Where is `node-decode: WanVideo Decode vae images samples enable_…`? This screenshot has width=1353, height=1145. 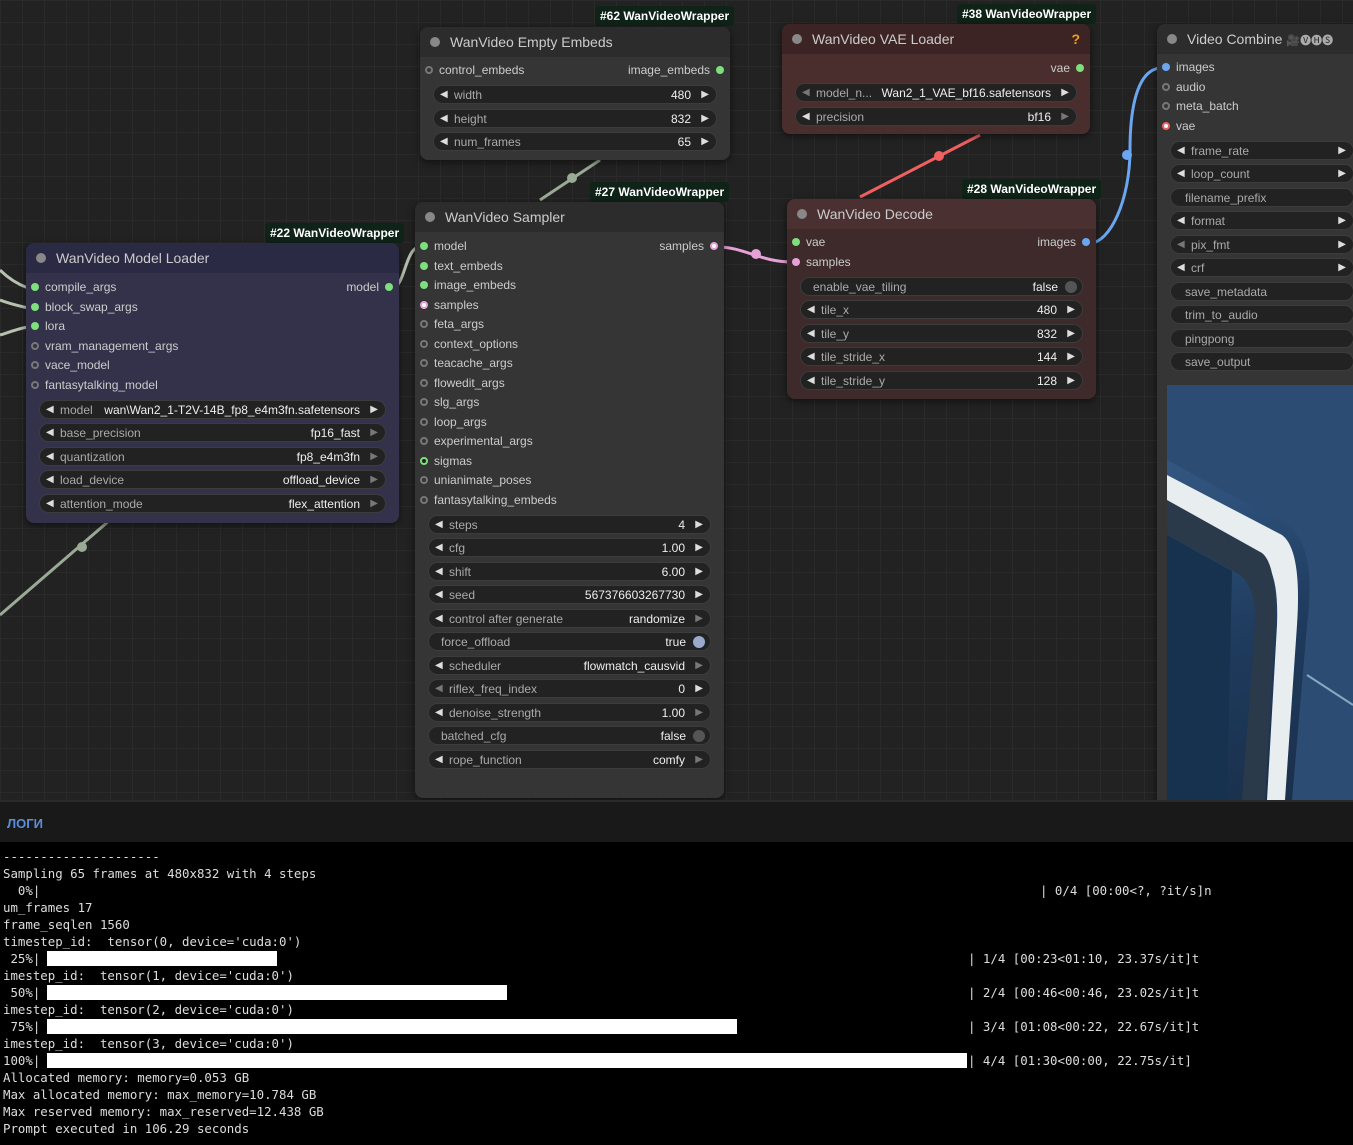 node-decode: WanVideo Decode vae images samples enable_… is located at coordinates (941, 299).